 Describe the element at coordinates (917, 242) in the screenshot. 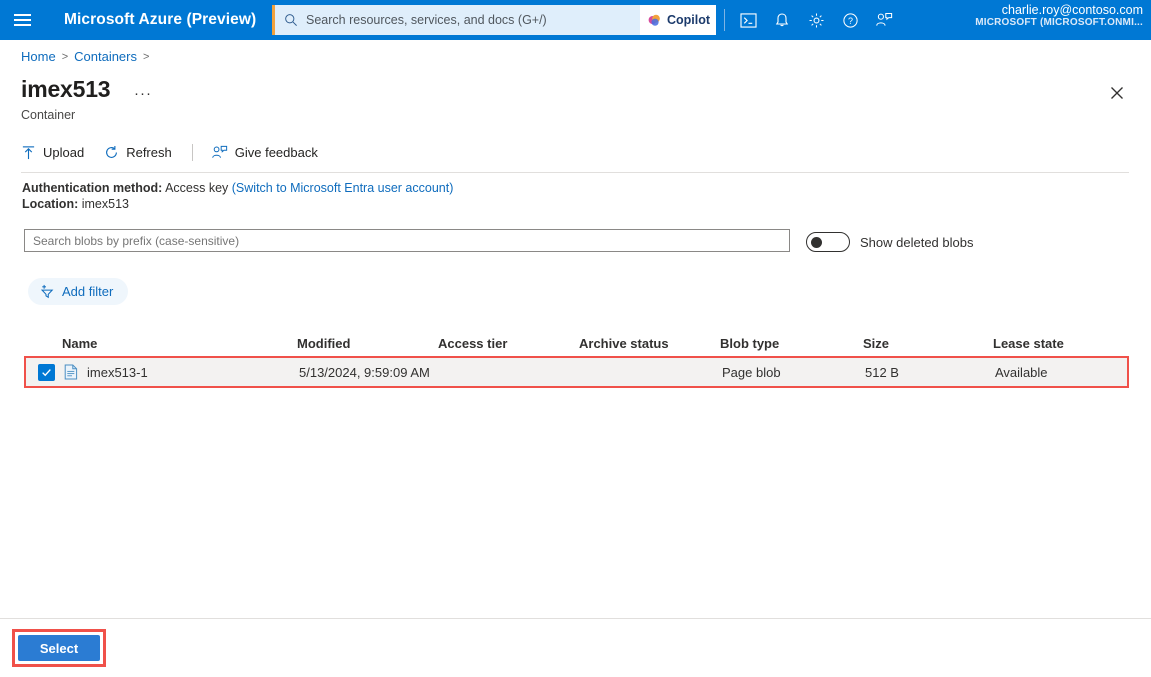

I see `show-deleted-blobs-label: Show deleted blobs` at that location.